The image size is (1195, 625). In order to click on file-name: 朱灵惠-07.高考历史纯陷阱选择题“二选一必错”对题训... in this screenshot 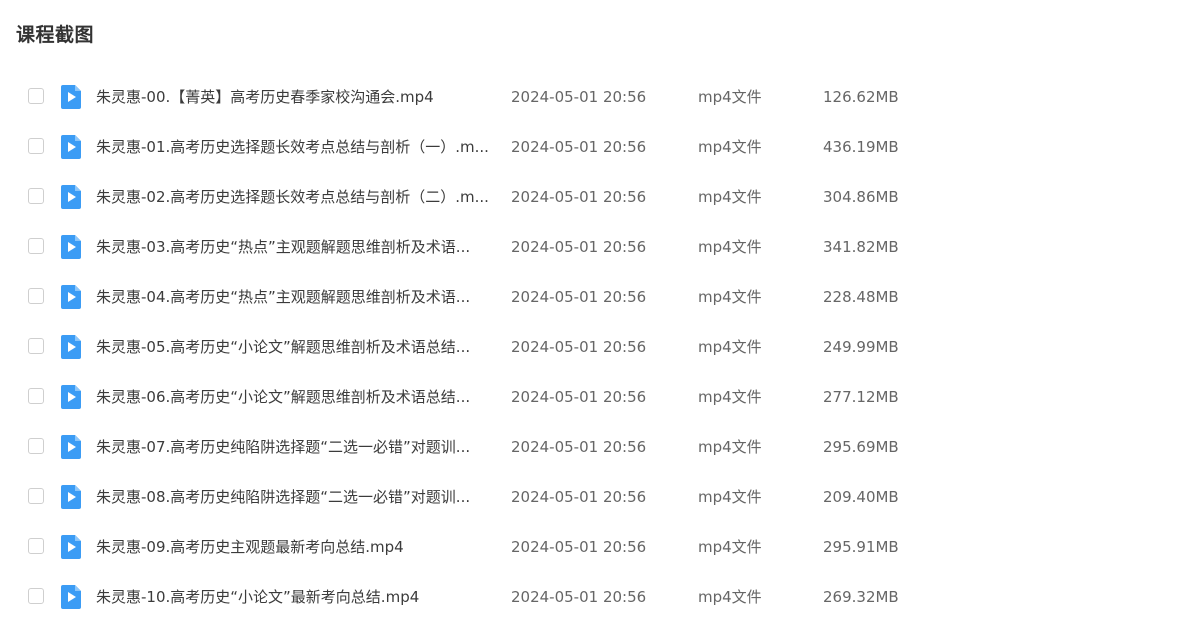, I will do `click(296, 447)`.